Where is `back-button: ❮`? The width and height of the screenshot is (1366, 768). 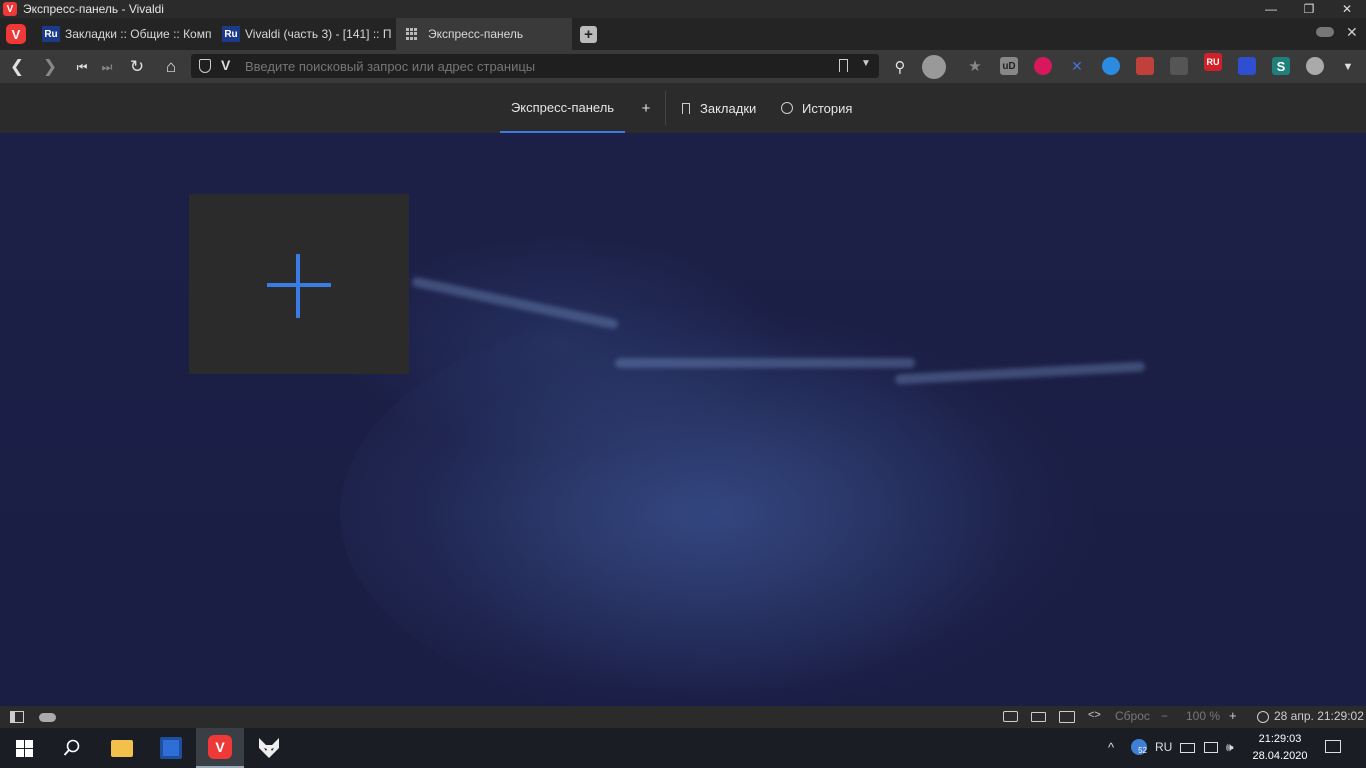
back-button: ❮ is located at coordinates (17, 67).